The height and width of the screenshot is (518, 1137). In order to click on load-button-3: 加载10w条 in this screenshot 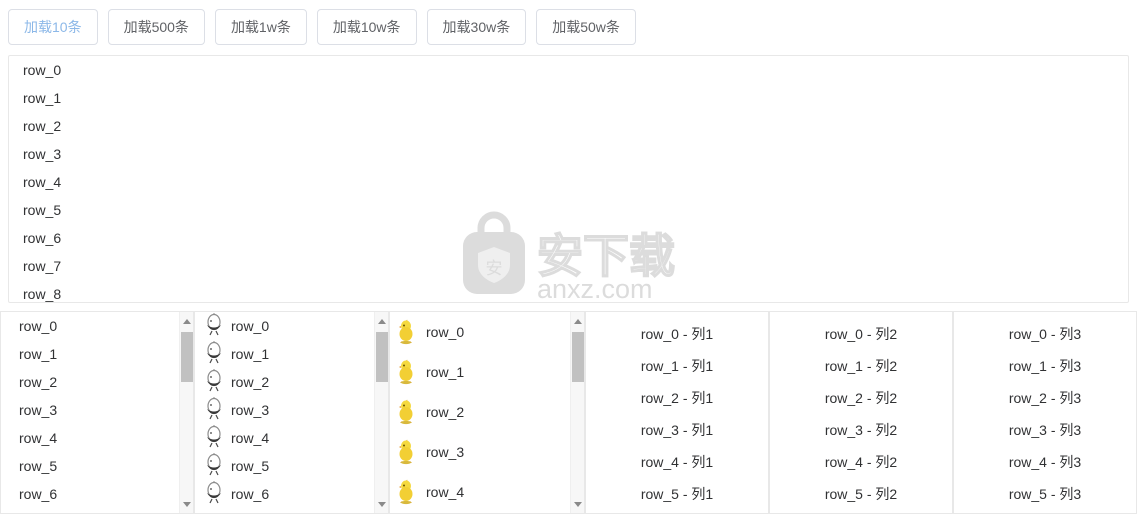, I will do `click(366, 27)`.